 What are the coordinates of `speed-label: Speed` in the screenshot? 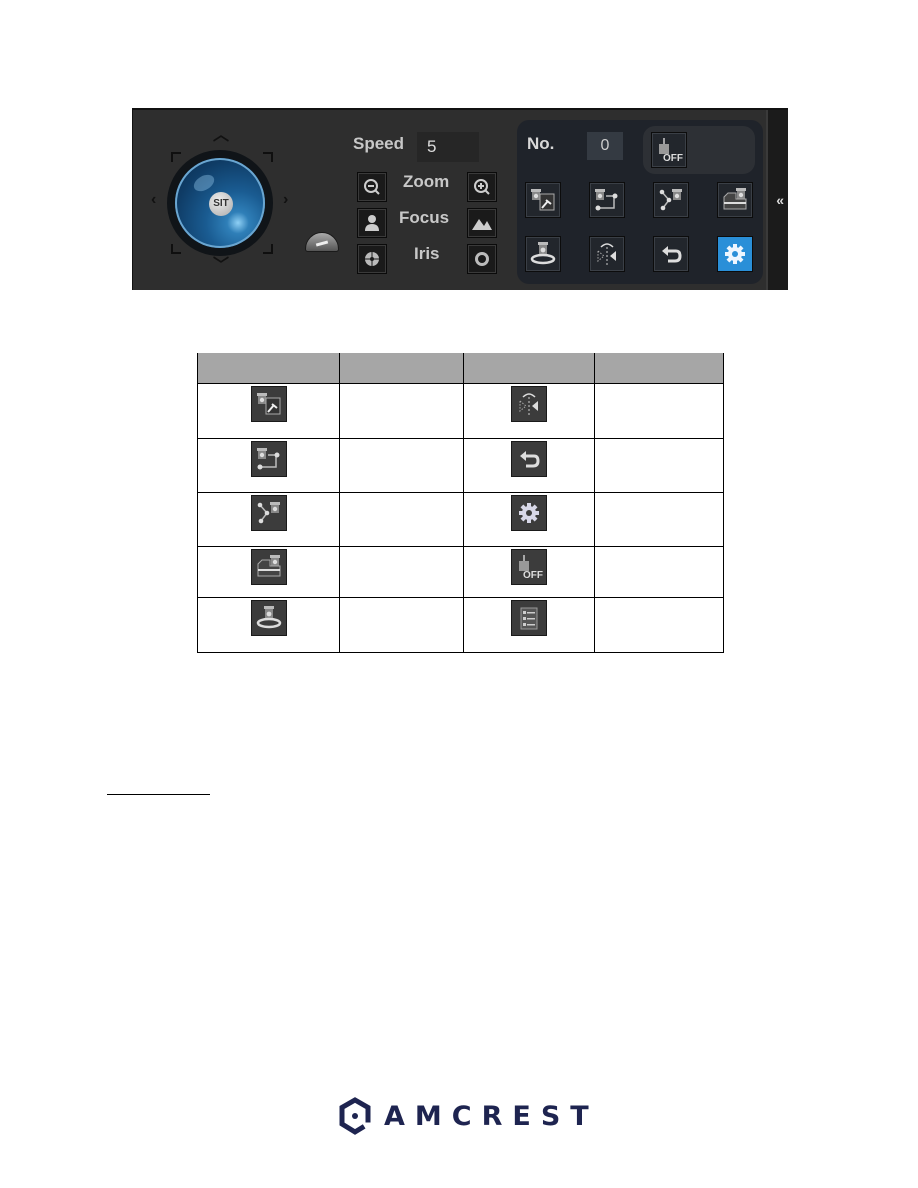 It's located at (379, 143).